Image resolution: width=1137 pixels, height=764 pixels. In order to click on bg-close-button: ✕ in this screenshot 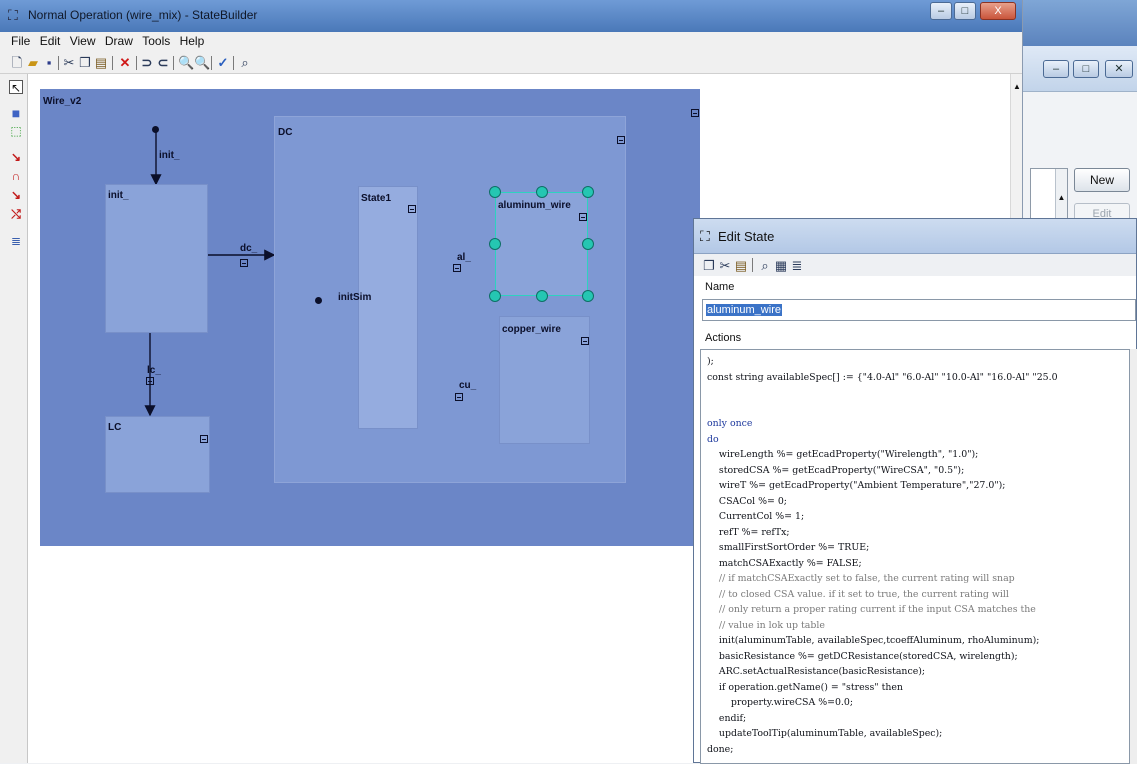, I will do `click(1119, 69)`.